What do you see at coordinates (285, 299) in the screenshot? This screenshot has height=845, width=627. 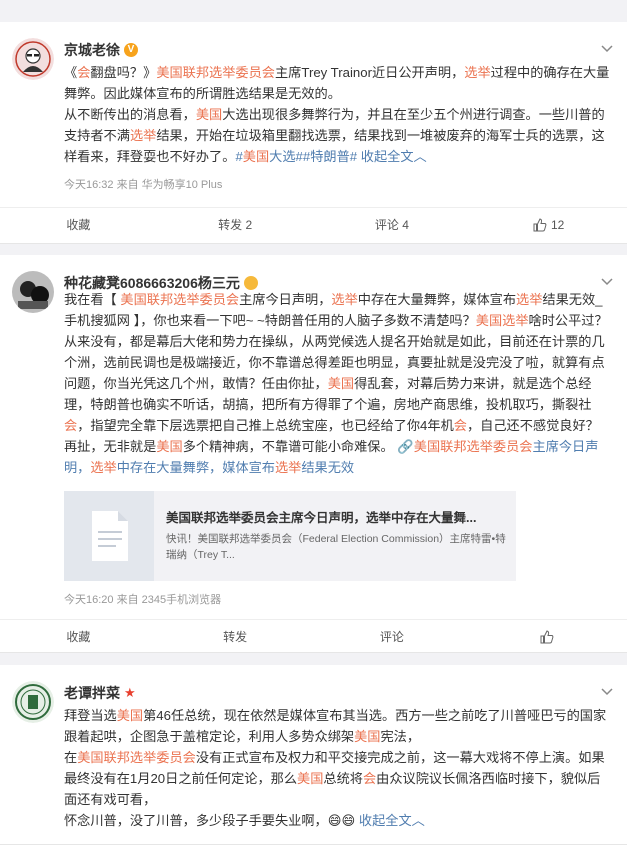 I see `text-run: 主席今日声明，` at bounding box center [285, 299].